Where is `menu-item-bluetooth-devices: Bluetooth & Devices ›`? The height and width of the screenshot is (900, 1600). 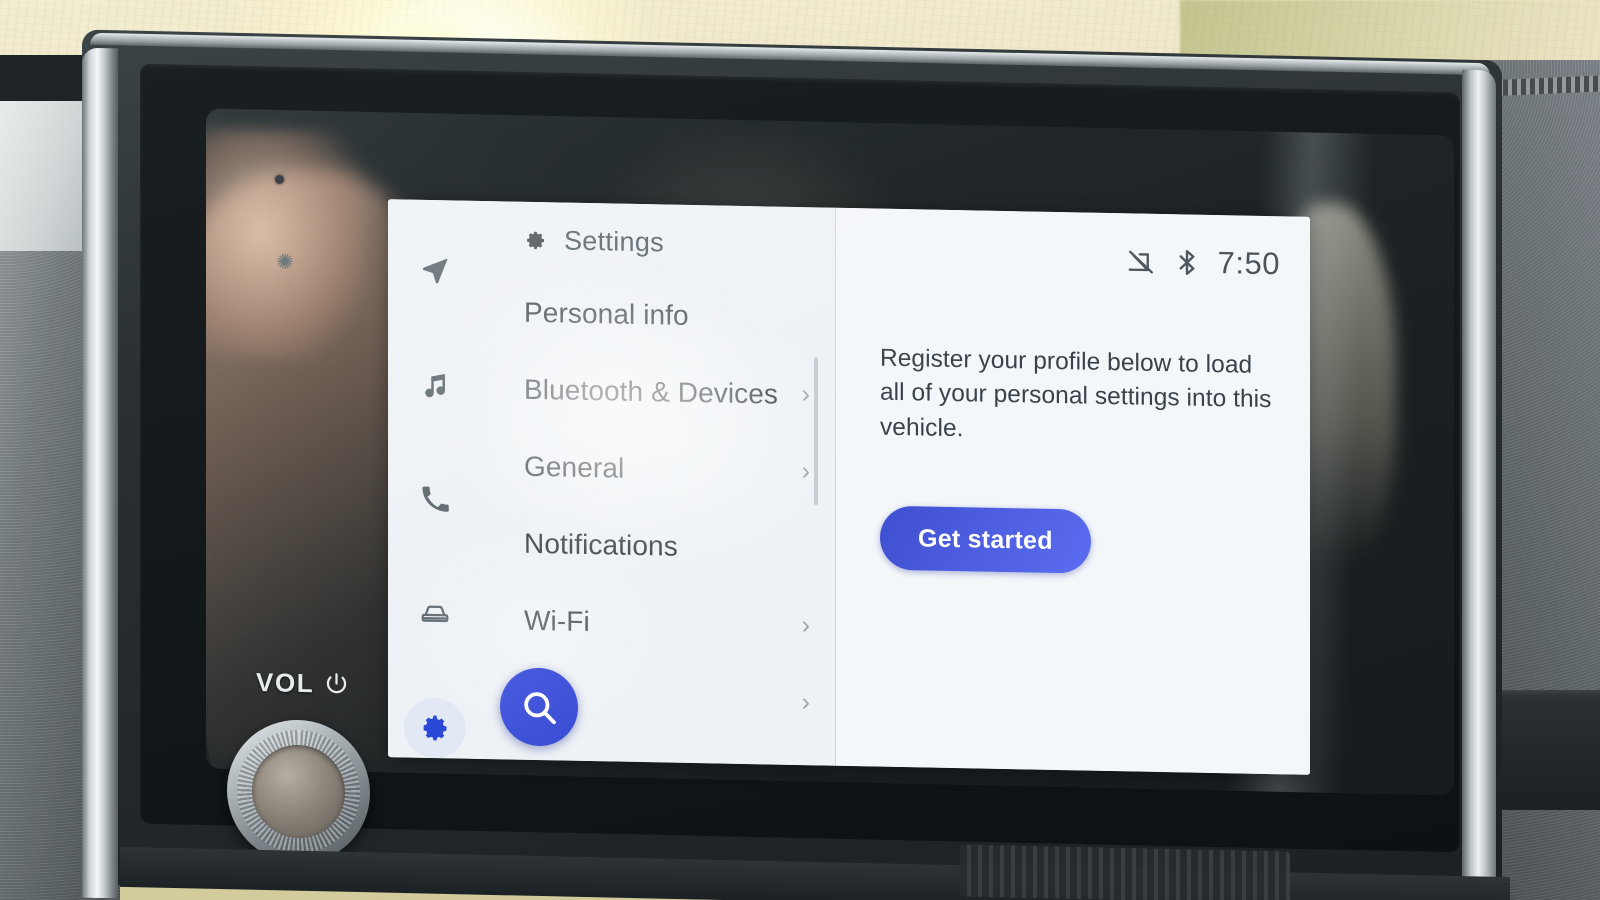 menu-item-bluetooth-devices: Bluetooth & Devices › is located at coordinates (658, 392).